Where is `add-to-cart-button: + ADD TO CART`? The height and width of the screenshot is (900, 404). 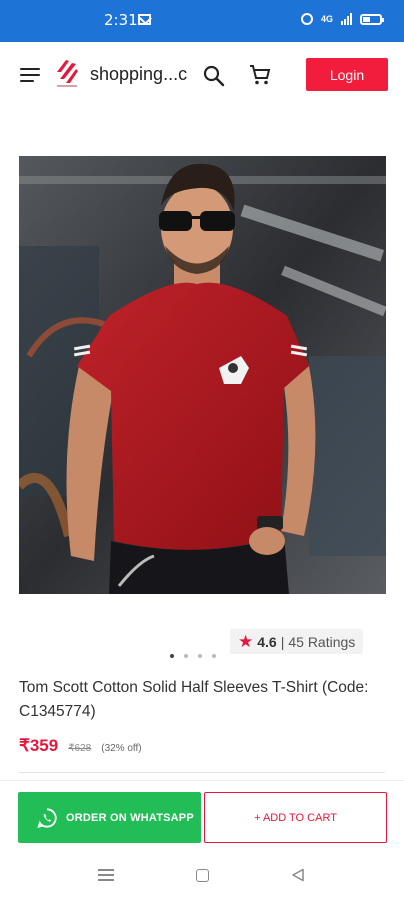 add-to-cart-button: + ADD TO CART is located at coordinates (295, 817).